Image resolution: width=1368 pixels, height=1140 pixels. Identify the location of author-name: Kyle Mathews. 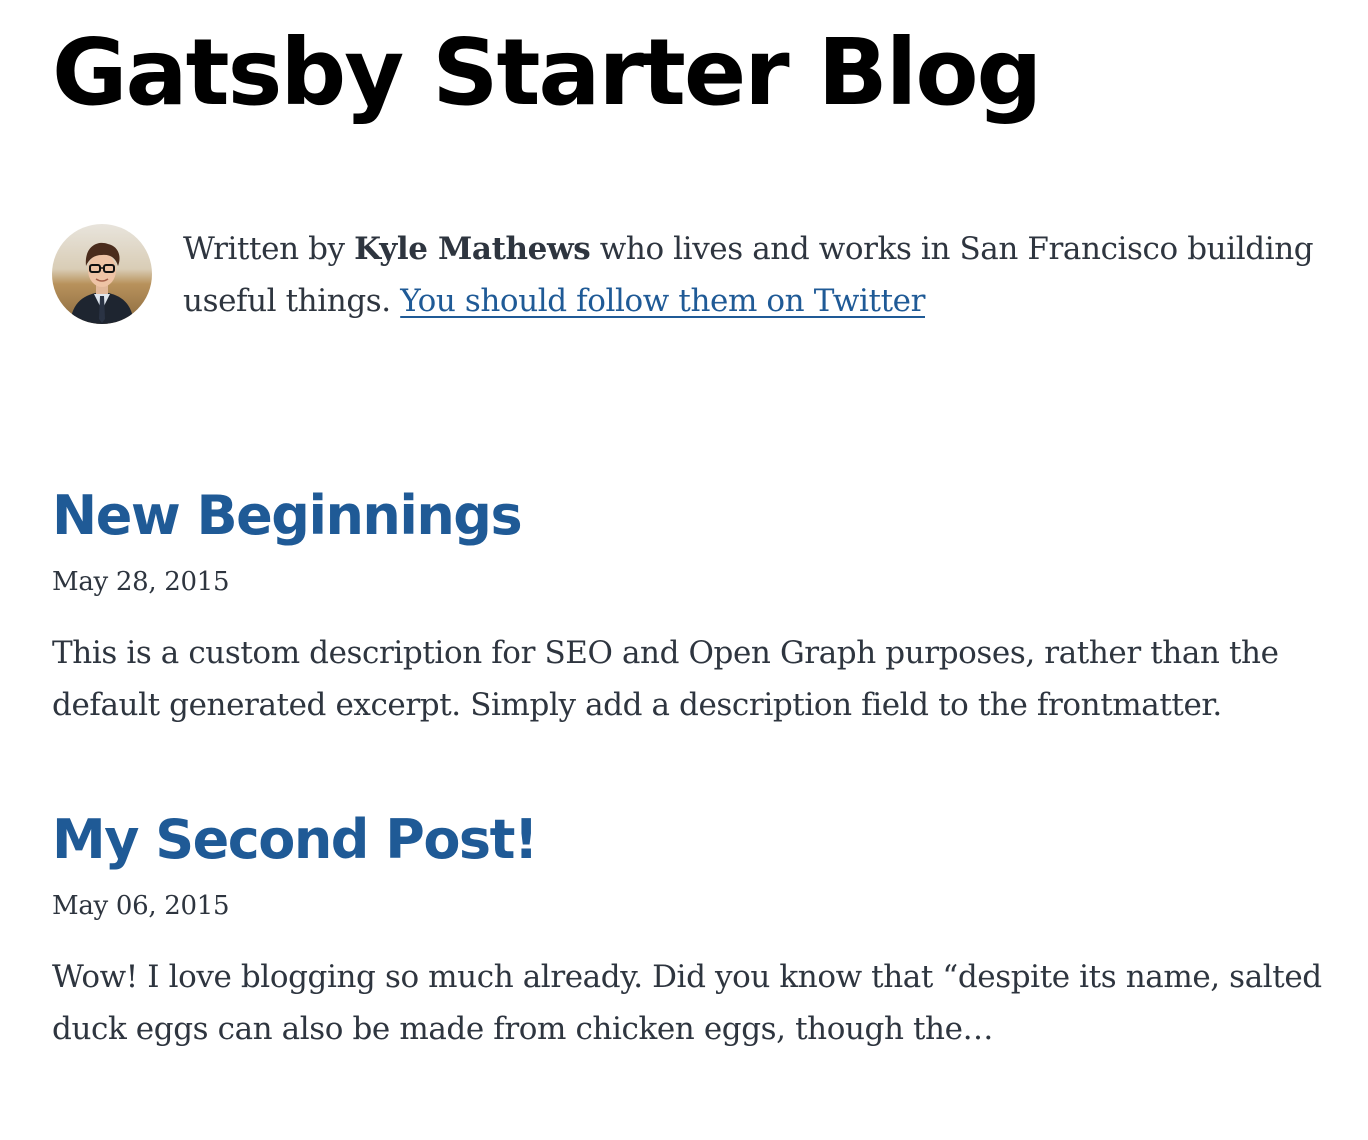
(472, 249).